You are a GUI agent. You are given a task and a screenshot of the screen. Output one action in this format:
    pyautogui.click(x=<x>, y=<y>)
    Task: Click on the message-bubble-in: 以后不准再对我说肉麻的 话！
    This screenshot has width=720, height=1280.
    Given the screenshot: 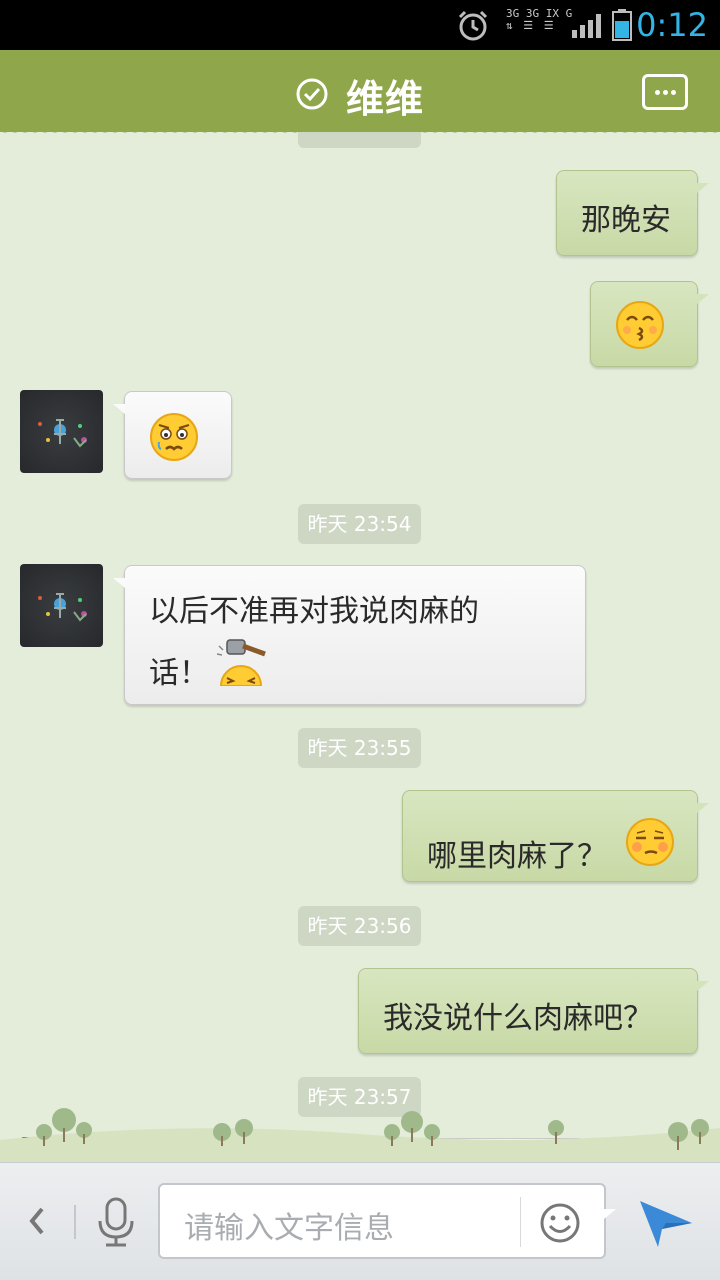 What is the action you would take?
    pyautogui.click(x=349, y=635)
    